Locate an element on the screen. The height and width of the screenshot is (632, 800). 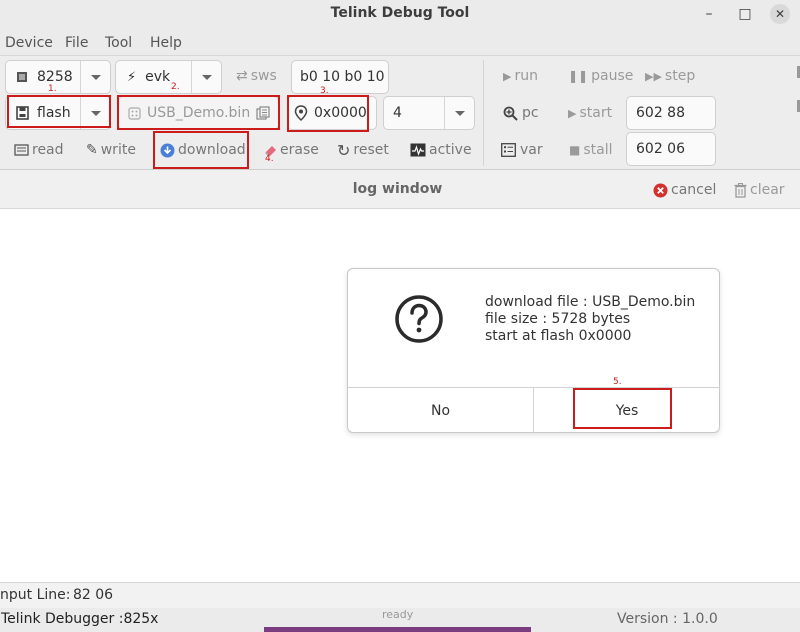
sync-icon: ⇄ is located at coordinates (242, 76).